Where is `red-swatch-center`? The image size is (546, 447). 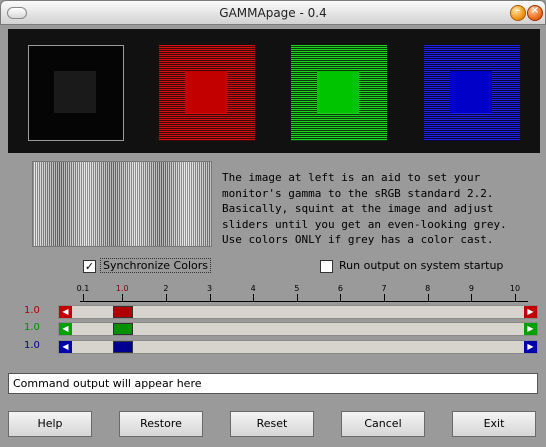
red-swatch-center is located at coordinates (206, 92).